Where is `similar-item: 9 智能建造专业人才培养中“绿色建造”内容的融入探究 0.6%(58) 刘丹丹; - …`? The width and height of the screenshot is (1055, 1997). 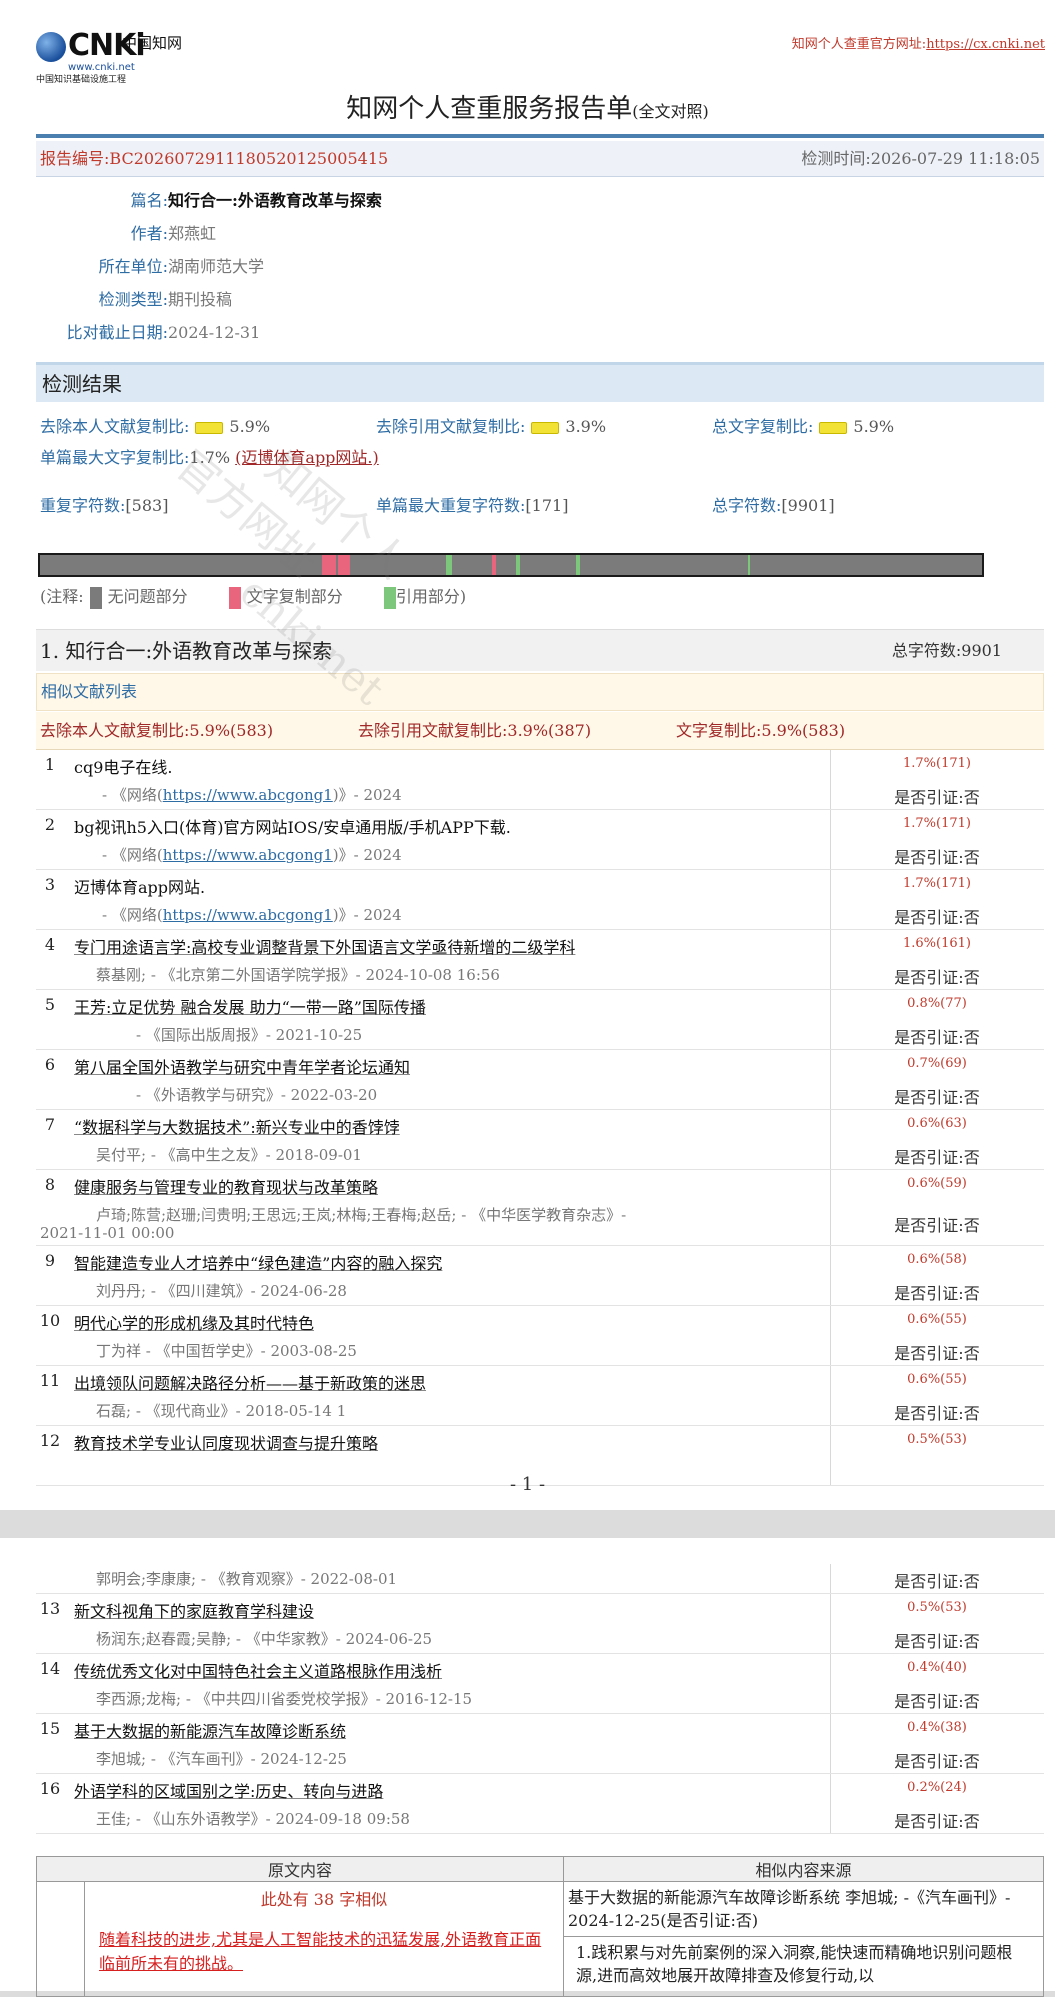
similar-item: 9 智能建造专业人才培养中“绿色建造”内容的融入探究 0.6%(58) 刘丹丹; - … is located at coordinates (540, 1276).